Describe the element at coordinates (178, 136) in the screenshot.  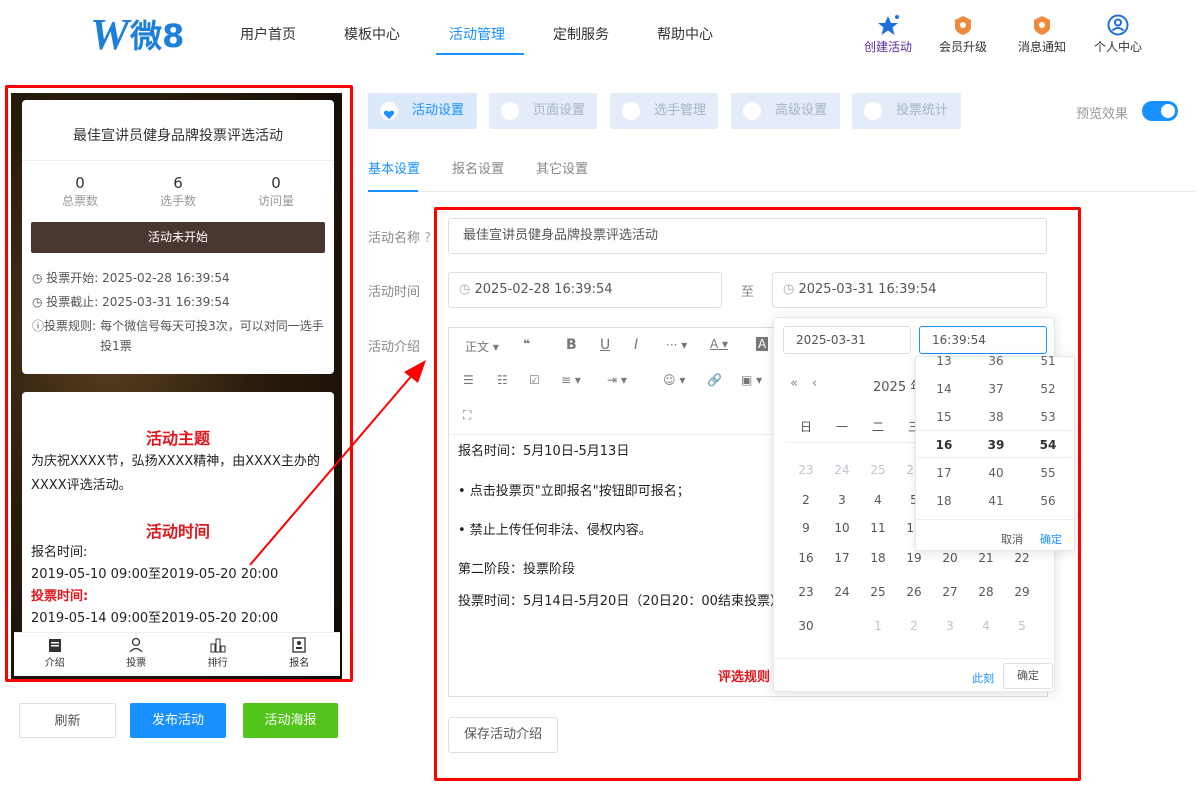
I see `activity-title: 最佳宣讲员健身品牌投票评选活动` at that location.